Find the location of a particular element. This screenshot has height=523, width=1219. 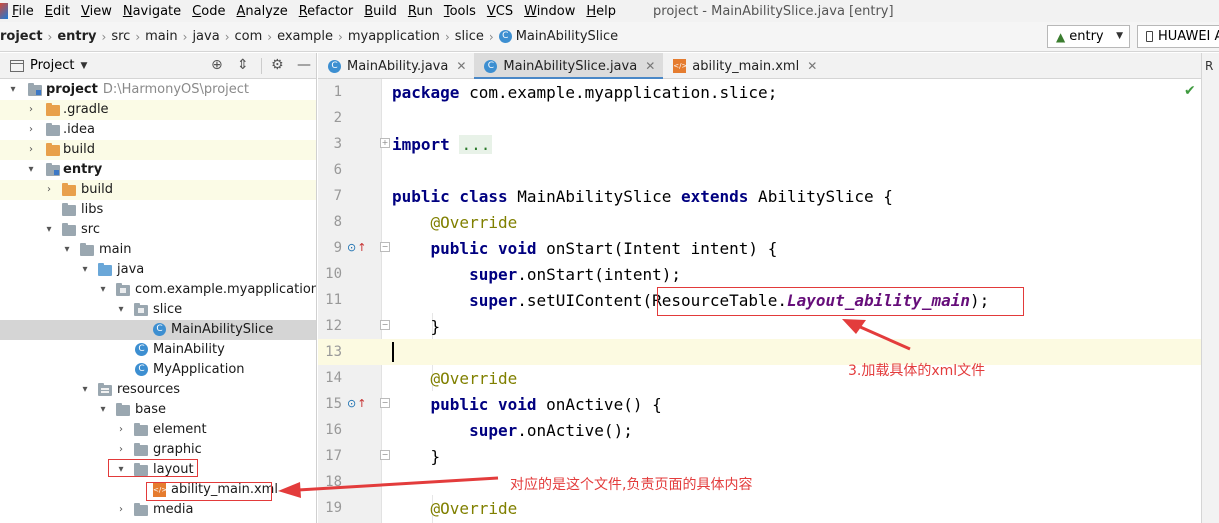

breadcrumb-src: src is located at coordinates (120, 36).